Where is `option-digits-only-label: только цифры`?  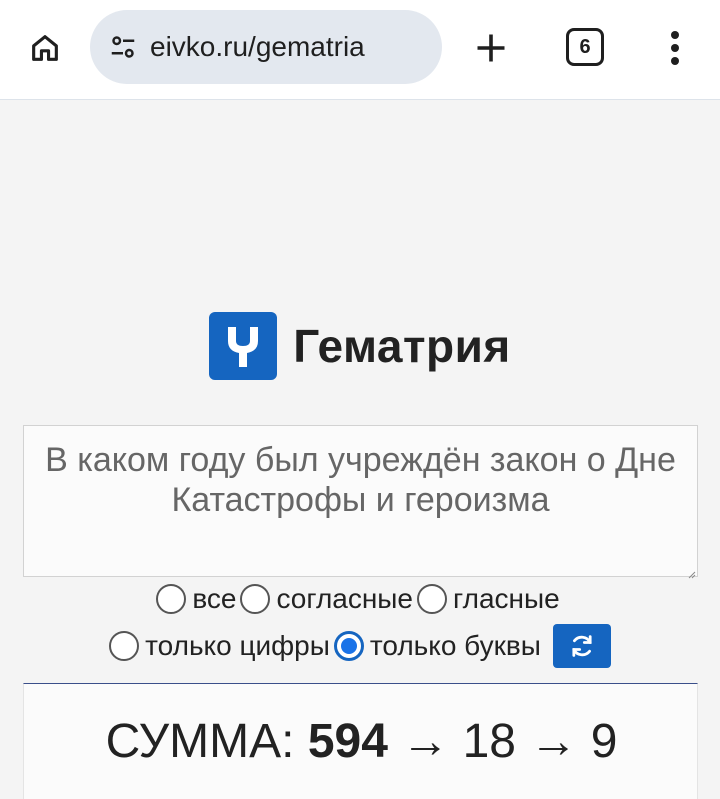 option-digits-only-label: только цифры is located at coordinates (237, 645).